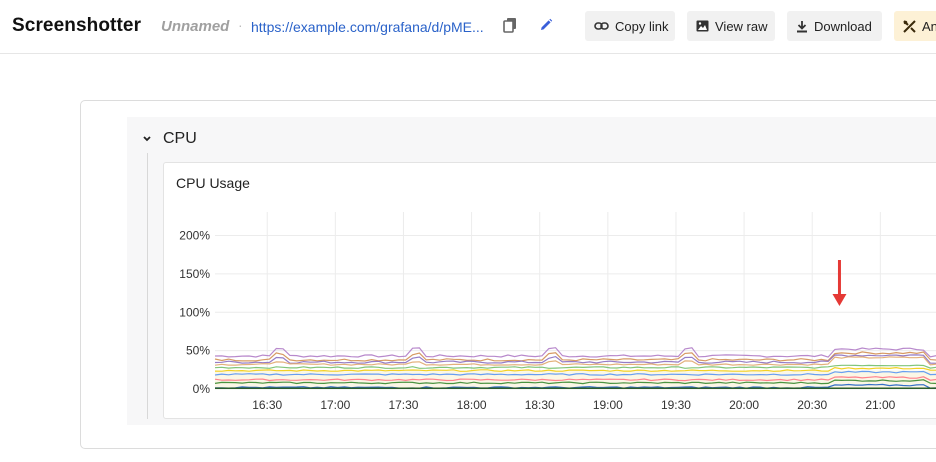  I want to click on y-tick-label: 100%, so click(194, 312).